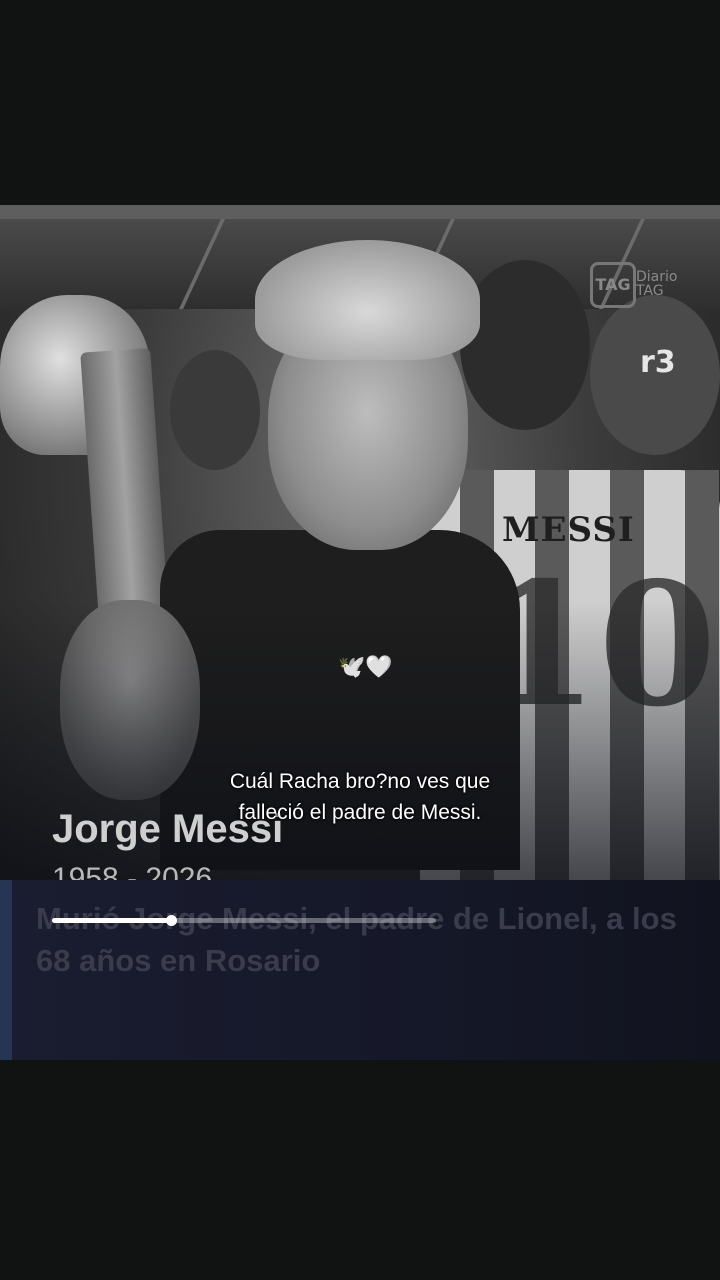 This screenshot has width=720, height=1280. Describe the element at coordinates (367, 300) in the screenshot. I see `man-hair` at that location.